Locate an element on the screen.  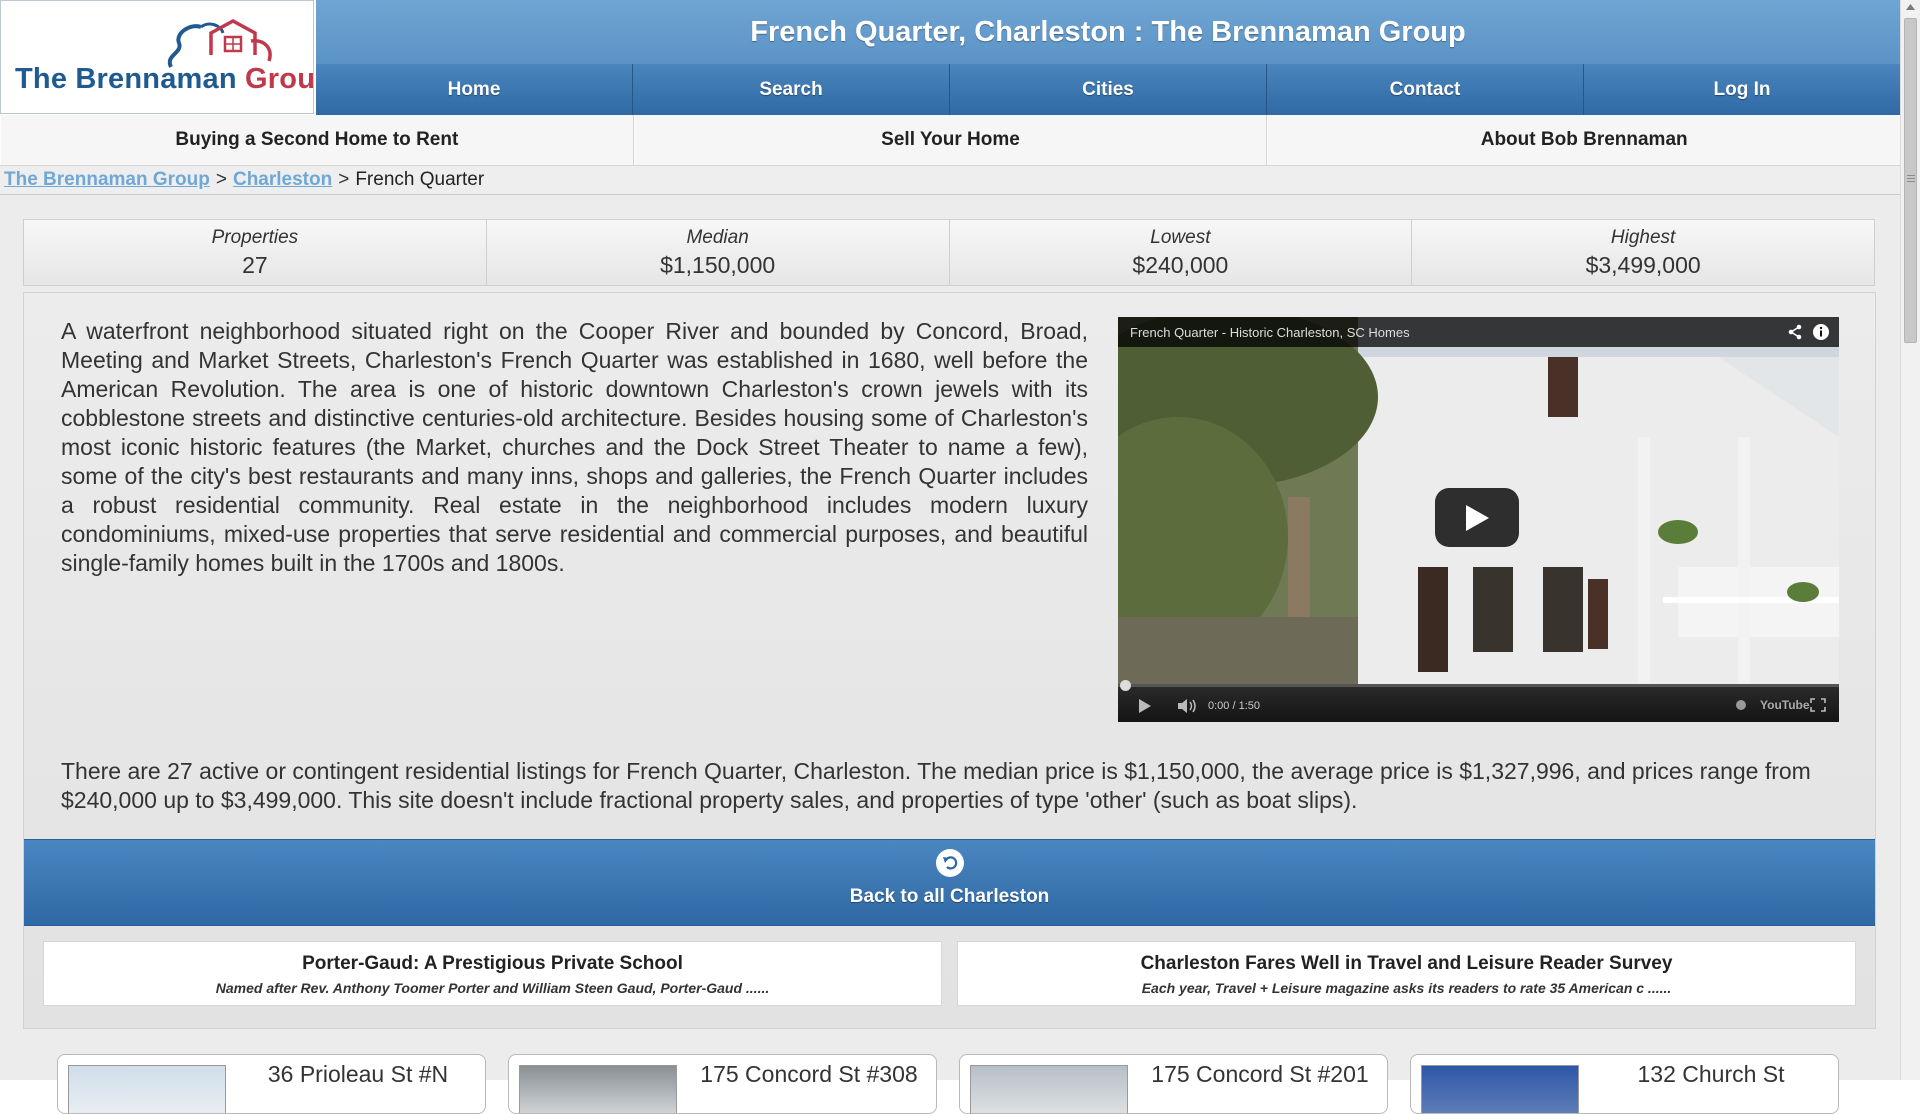
listing-card: 36 Prioleau St #N is located at coordinates (271, 1084).